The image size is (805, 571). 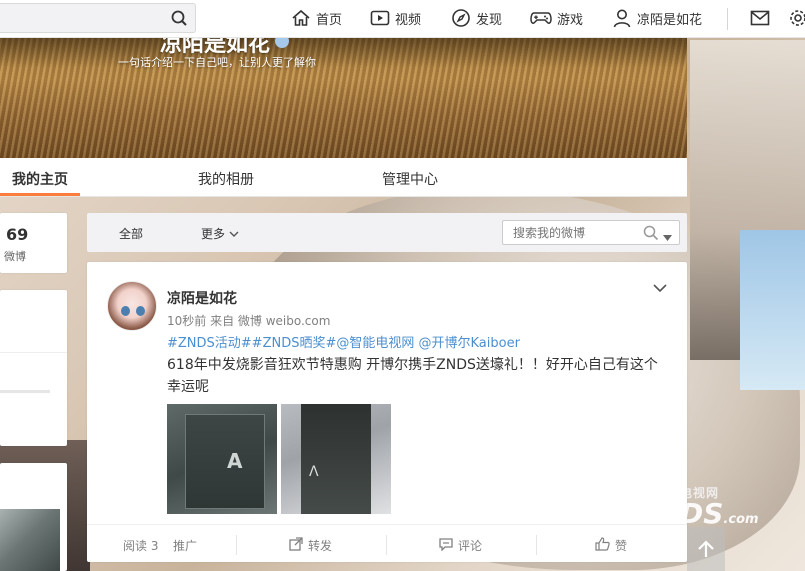 I want to click on photo-card, so click(x=33, y=517).